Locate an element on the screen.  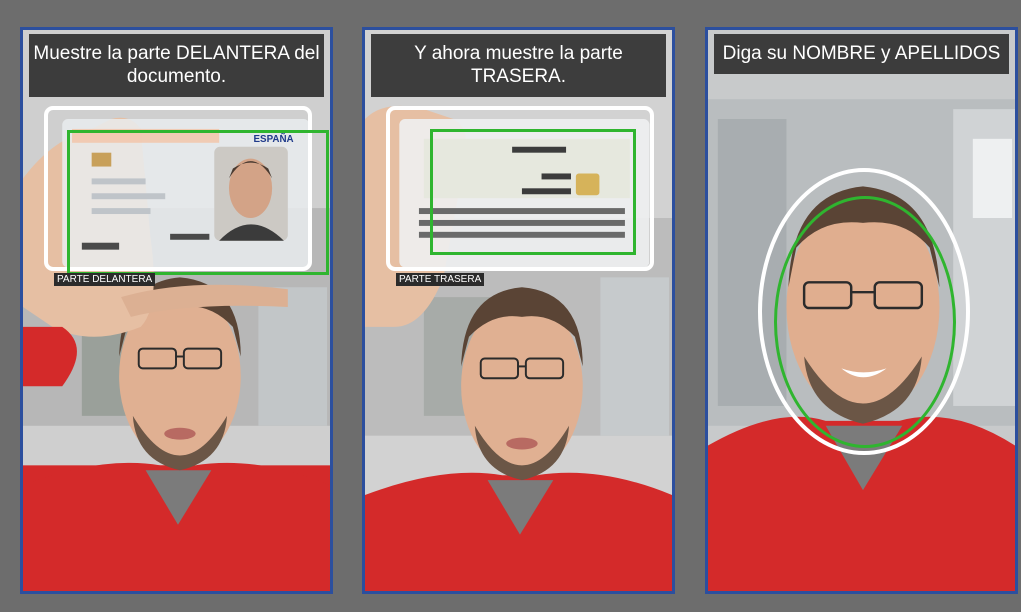
face-guide is located at coordinates (865, 322).